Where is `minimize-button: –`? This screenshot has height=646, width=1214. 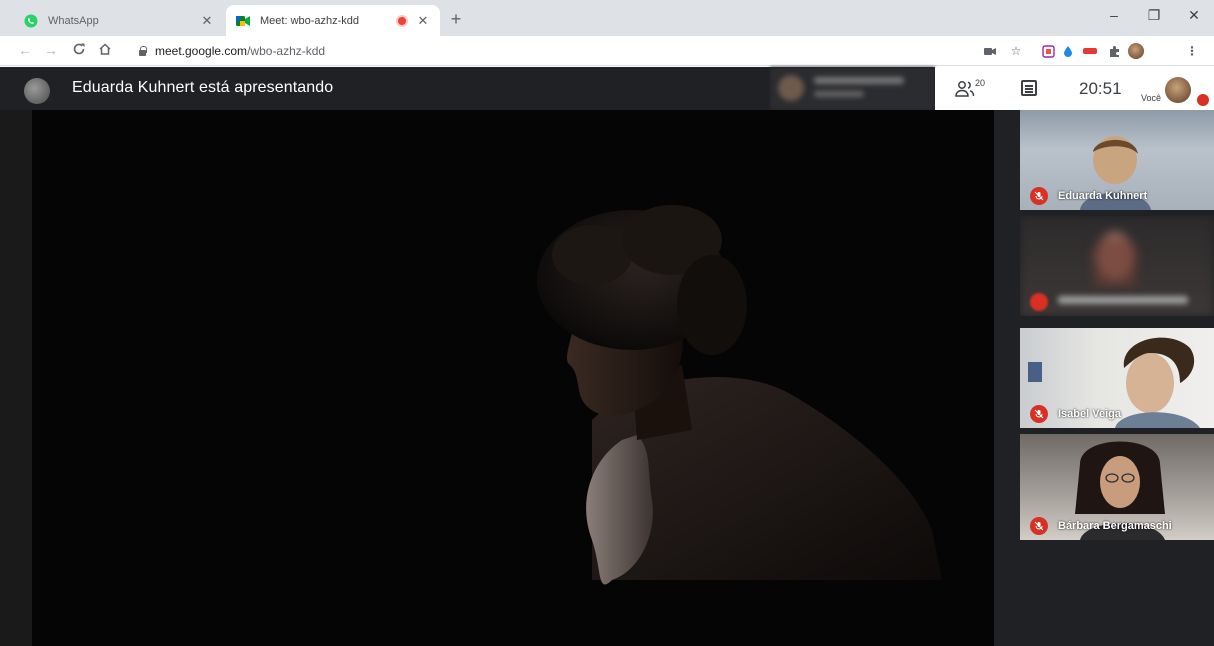
minimize-button: – is located at coordinates (1114, 15).